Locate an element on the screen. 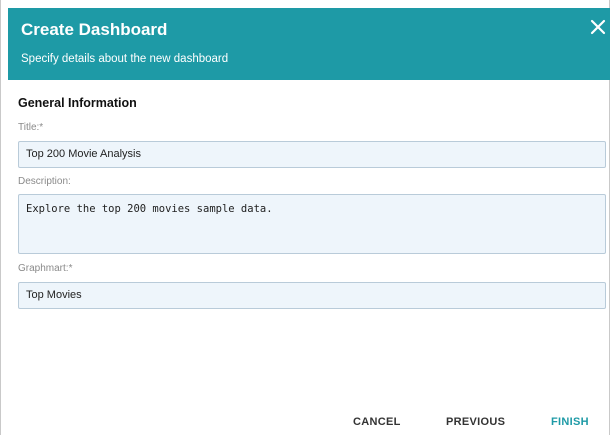  close-icon is located at coordinates (598, 27).